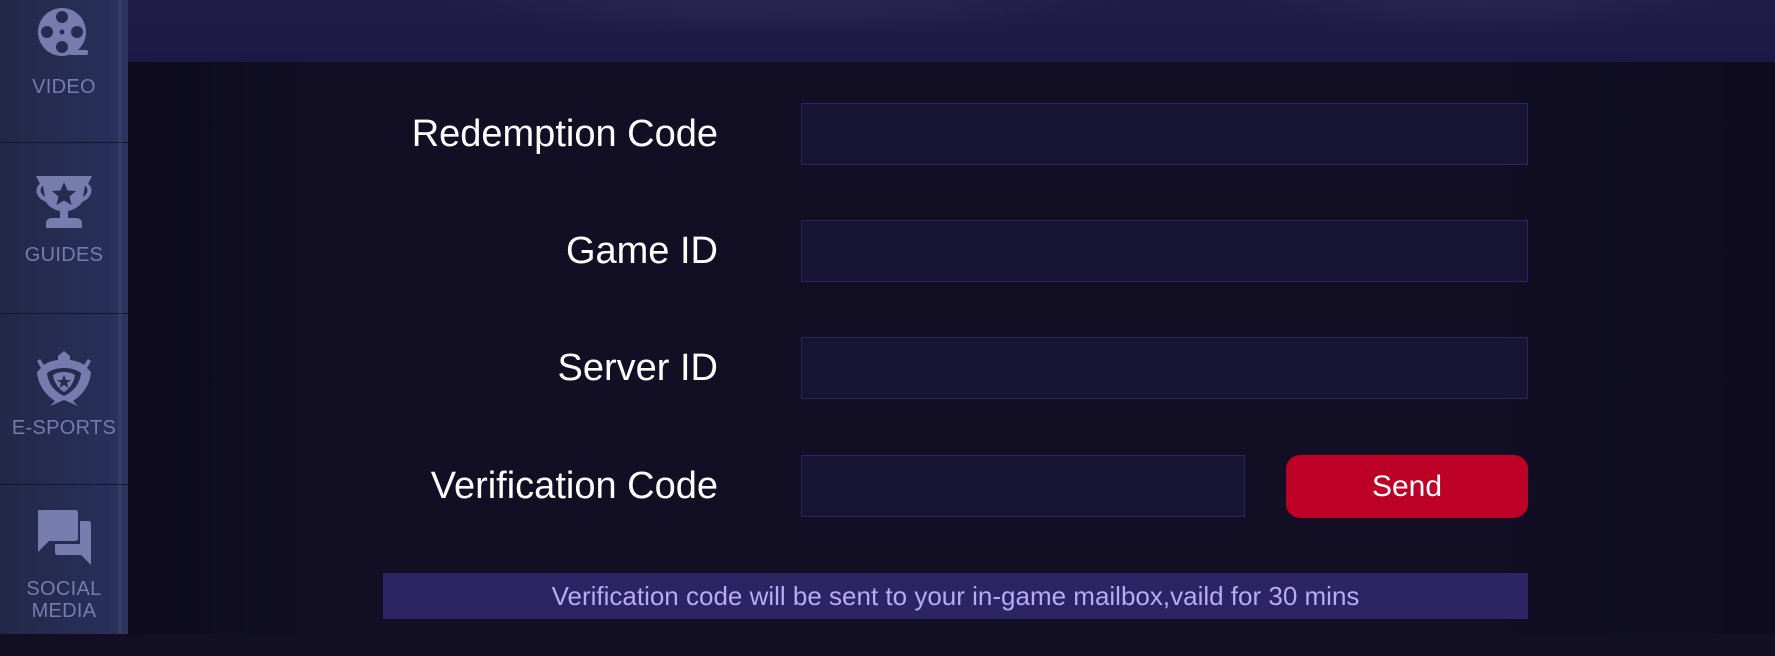 This screenshot has width=1775, height=656. Describe the element at coordinates (64, 537) in the screenshot. I see `chat-bubbles-icon` at that location.